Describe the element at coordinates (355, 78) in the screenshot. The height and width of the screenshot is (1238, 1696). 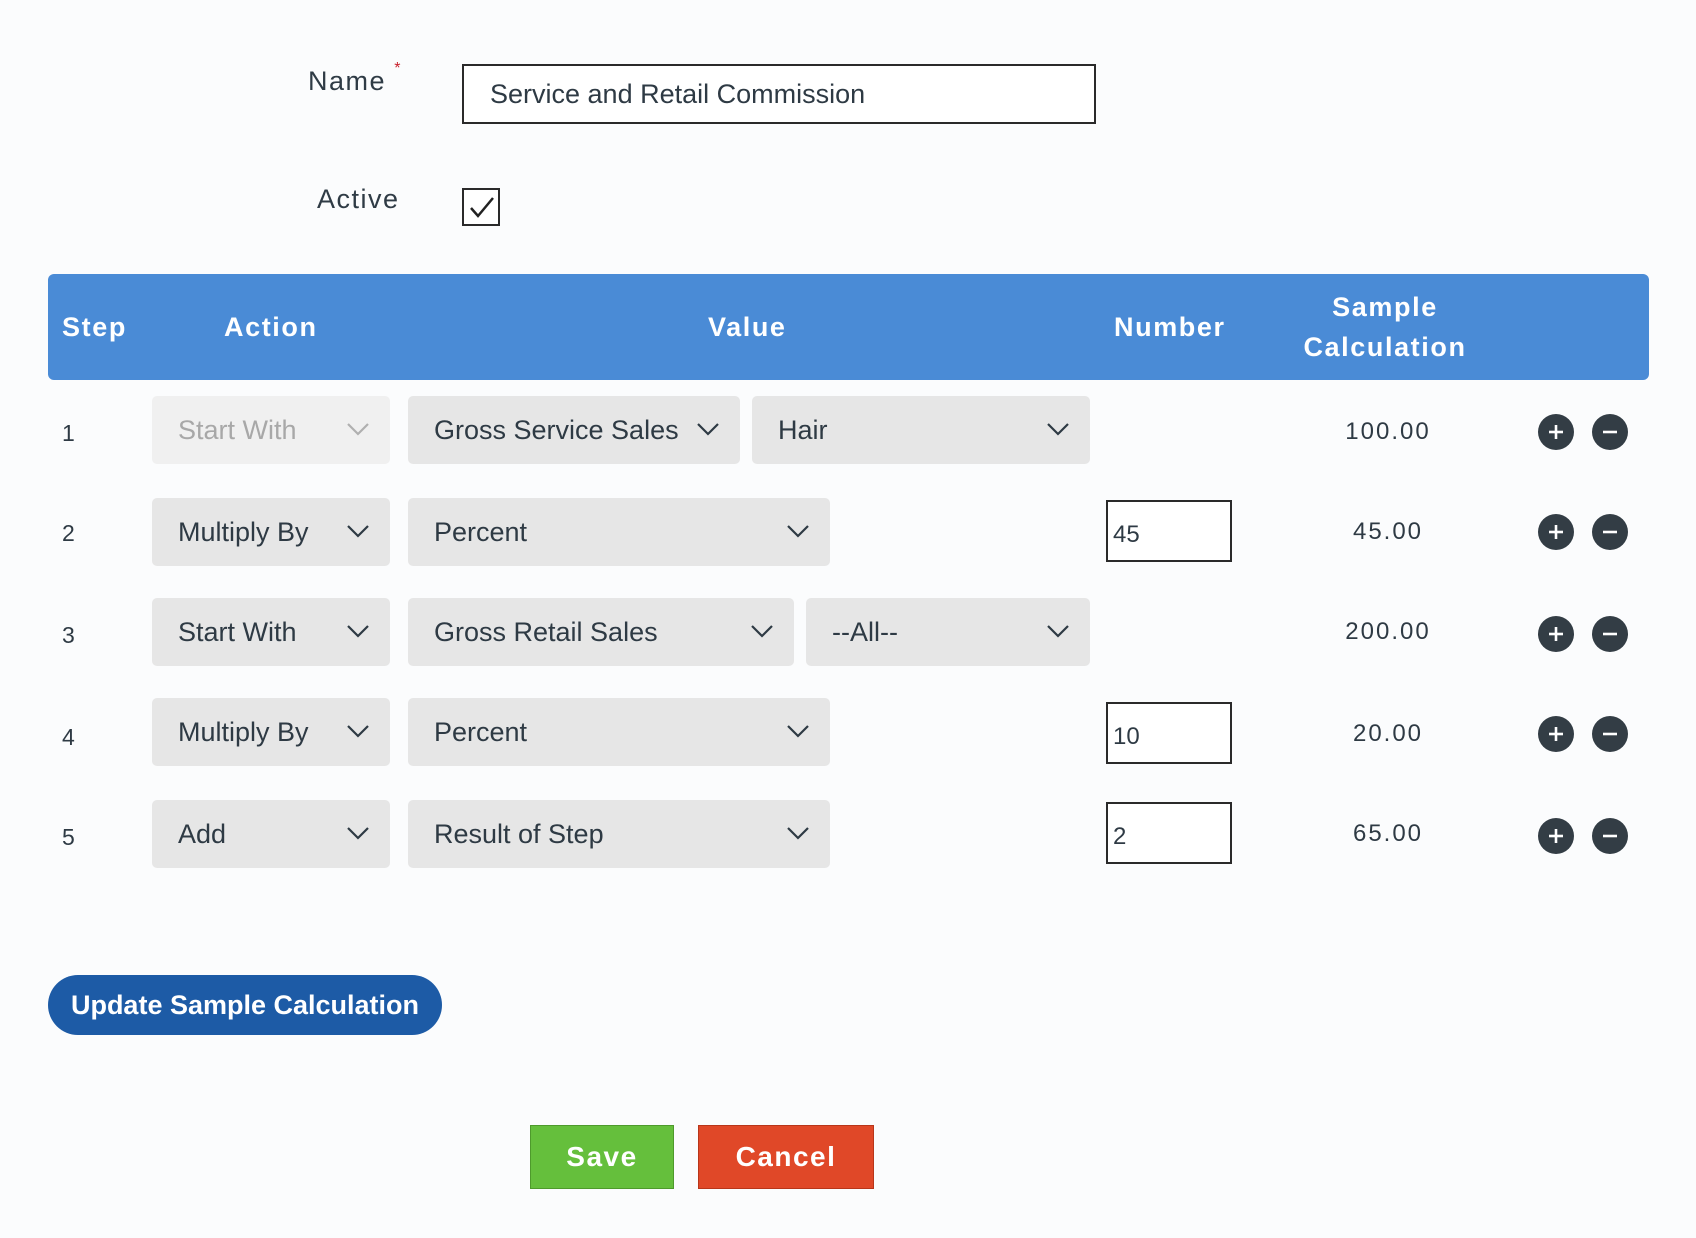
I see `name-label: Name *` at that location.